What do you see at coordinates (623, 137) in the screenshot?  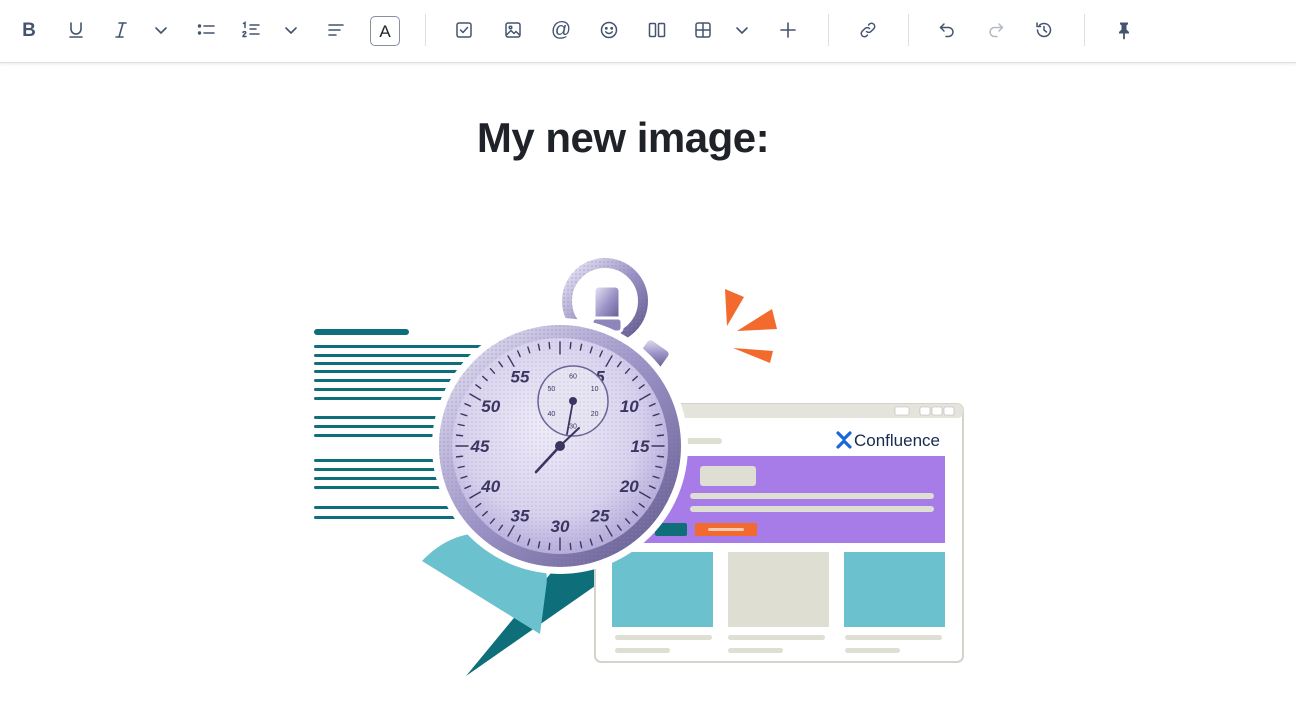 I see `page-title: My new image:` at bounding box center [623, 137].